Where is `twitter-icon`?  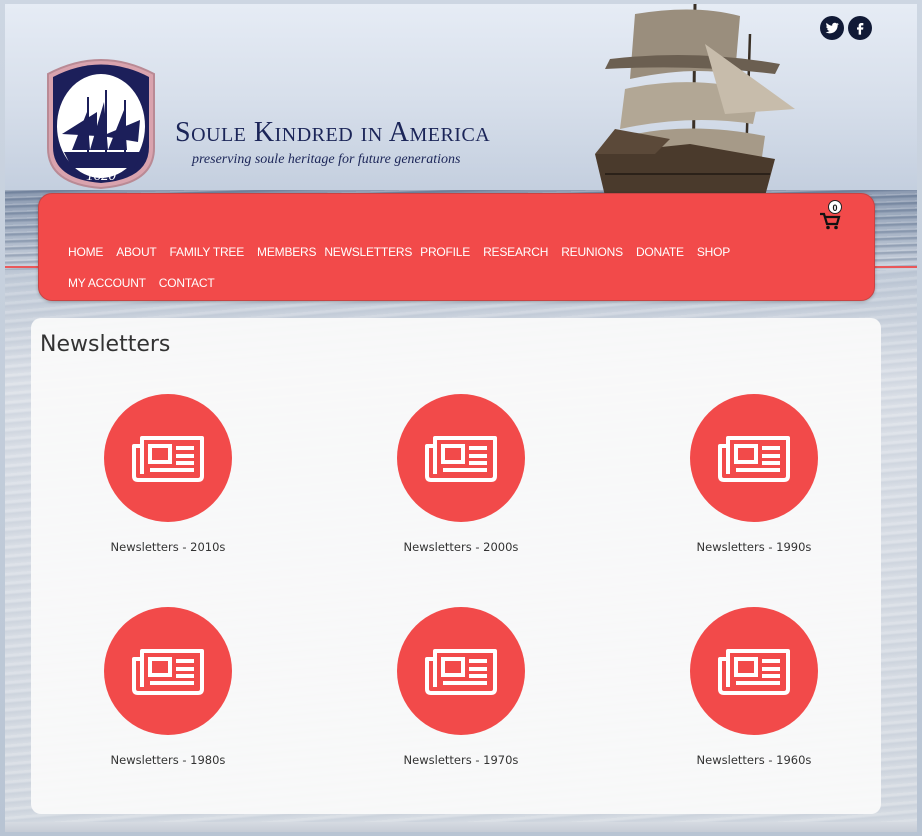
twitter-icon is located at coordinates (832, 28).